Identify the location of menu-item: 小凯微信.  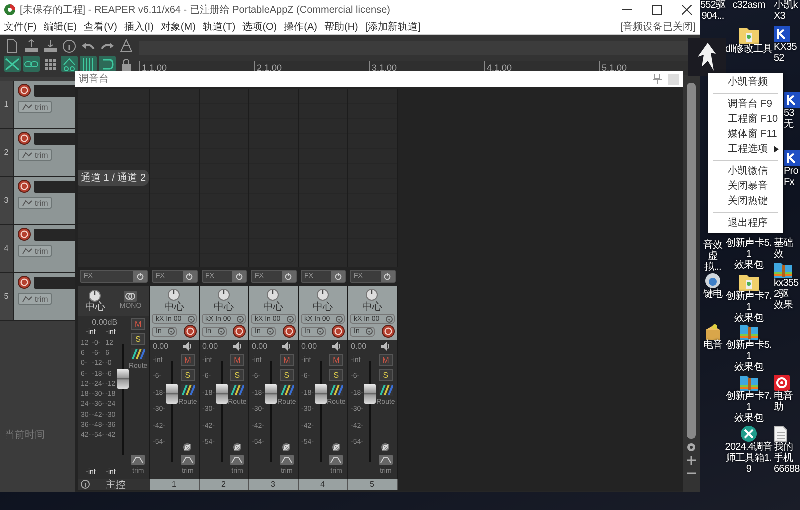
(745, 171).